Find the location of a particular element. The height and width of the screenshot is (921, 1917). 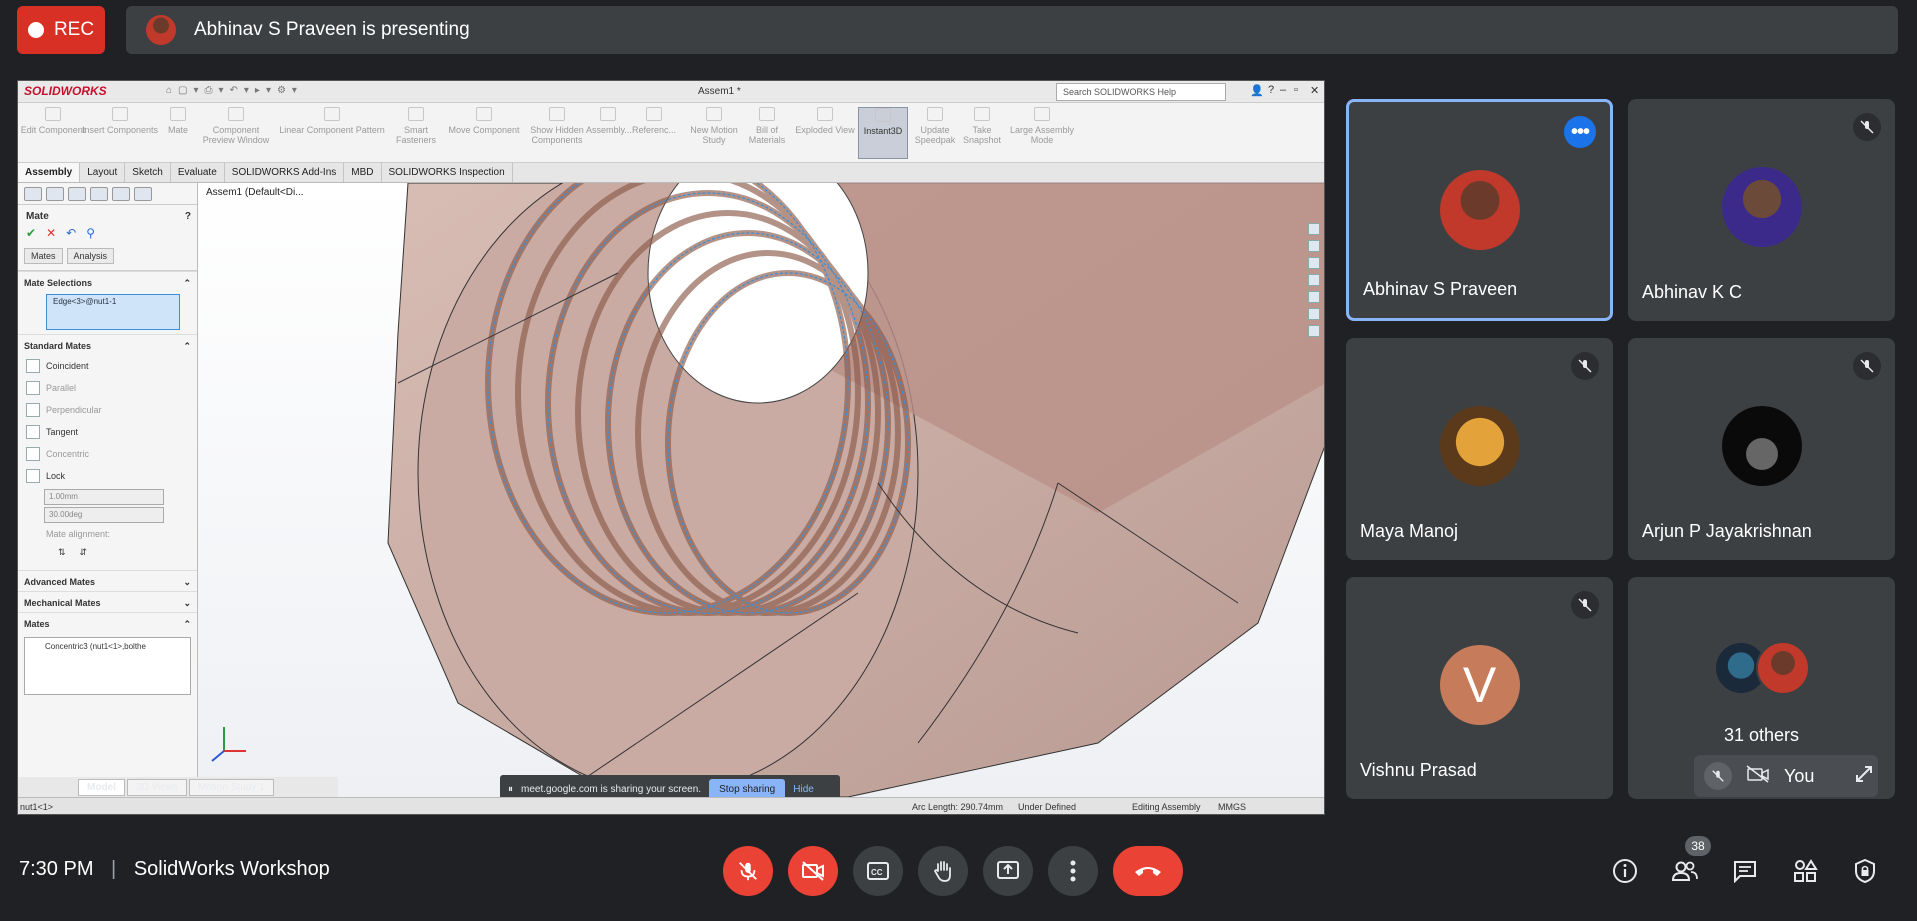

ribbon-linear-pattern: Linear Component Pattern is located at coordinates (332, 121).